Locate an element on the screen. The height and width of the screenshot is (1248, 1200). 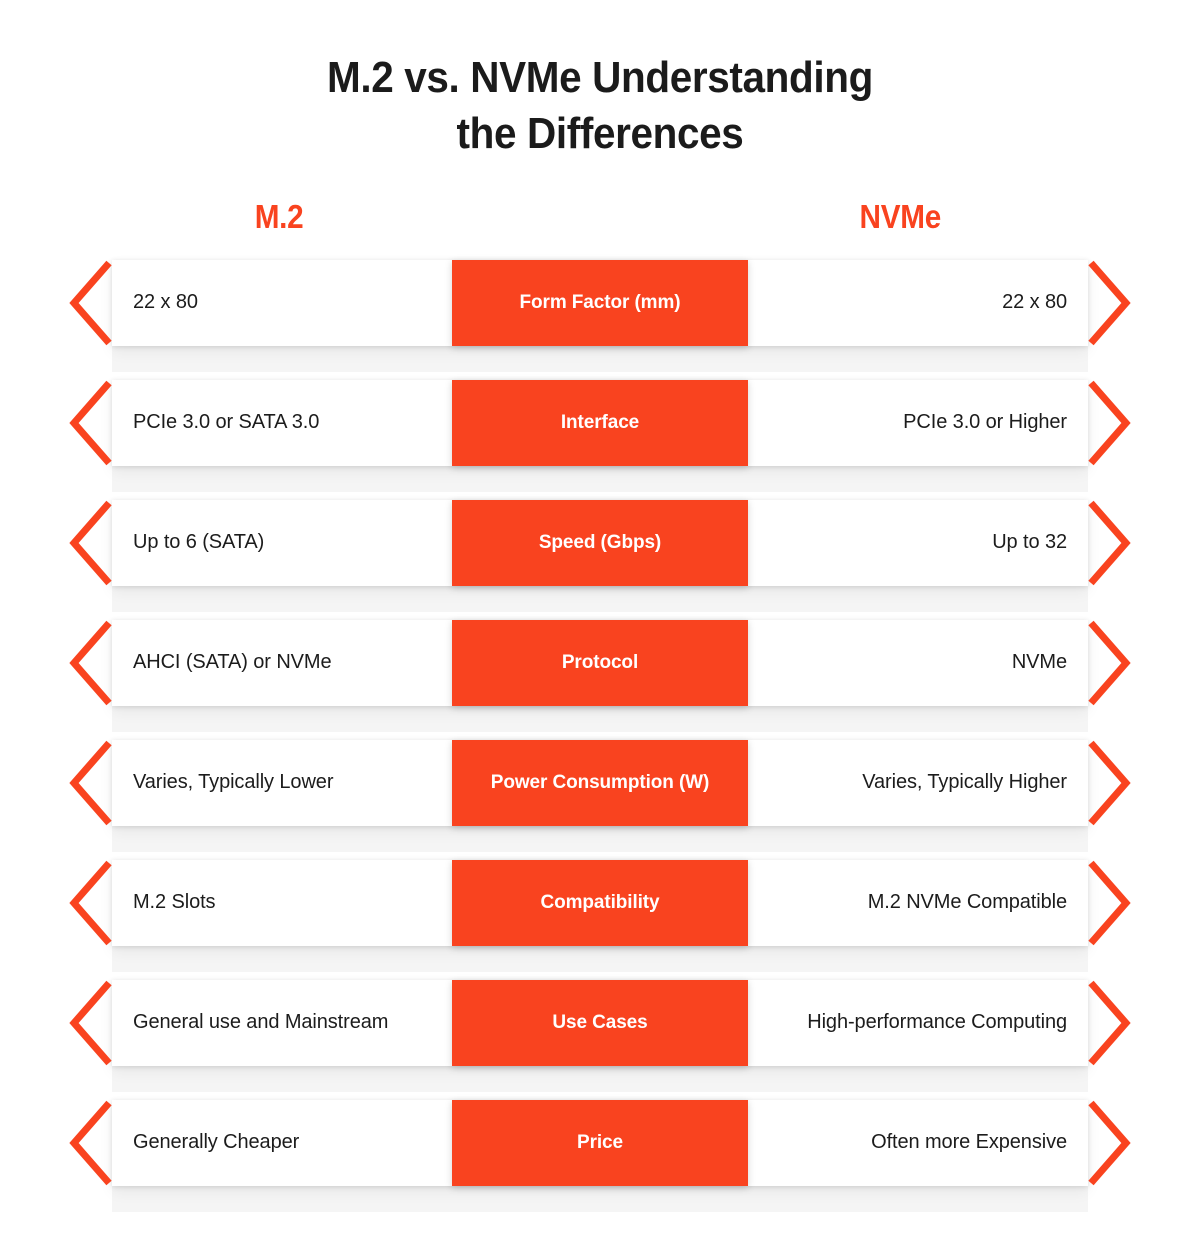
row-value-m2: Varies, Typically Lower is located at coordinates (233, 782).